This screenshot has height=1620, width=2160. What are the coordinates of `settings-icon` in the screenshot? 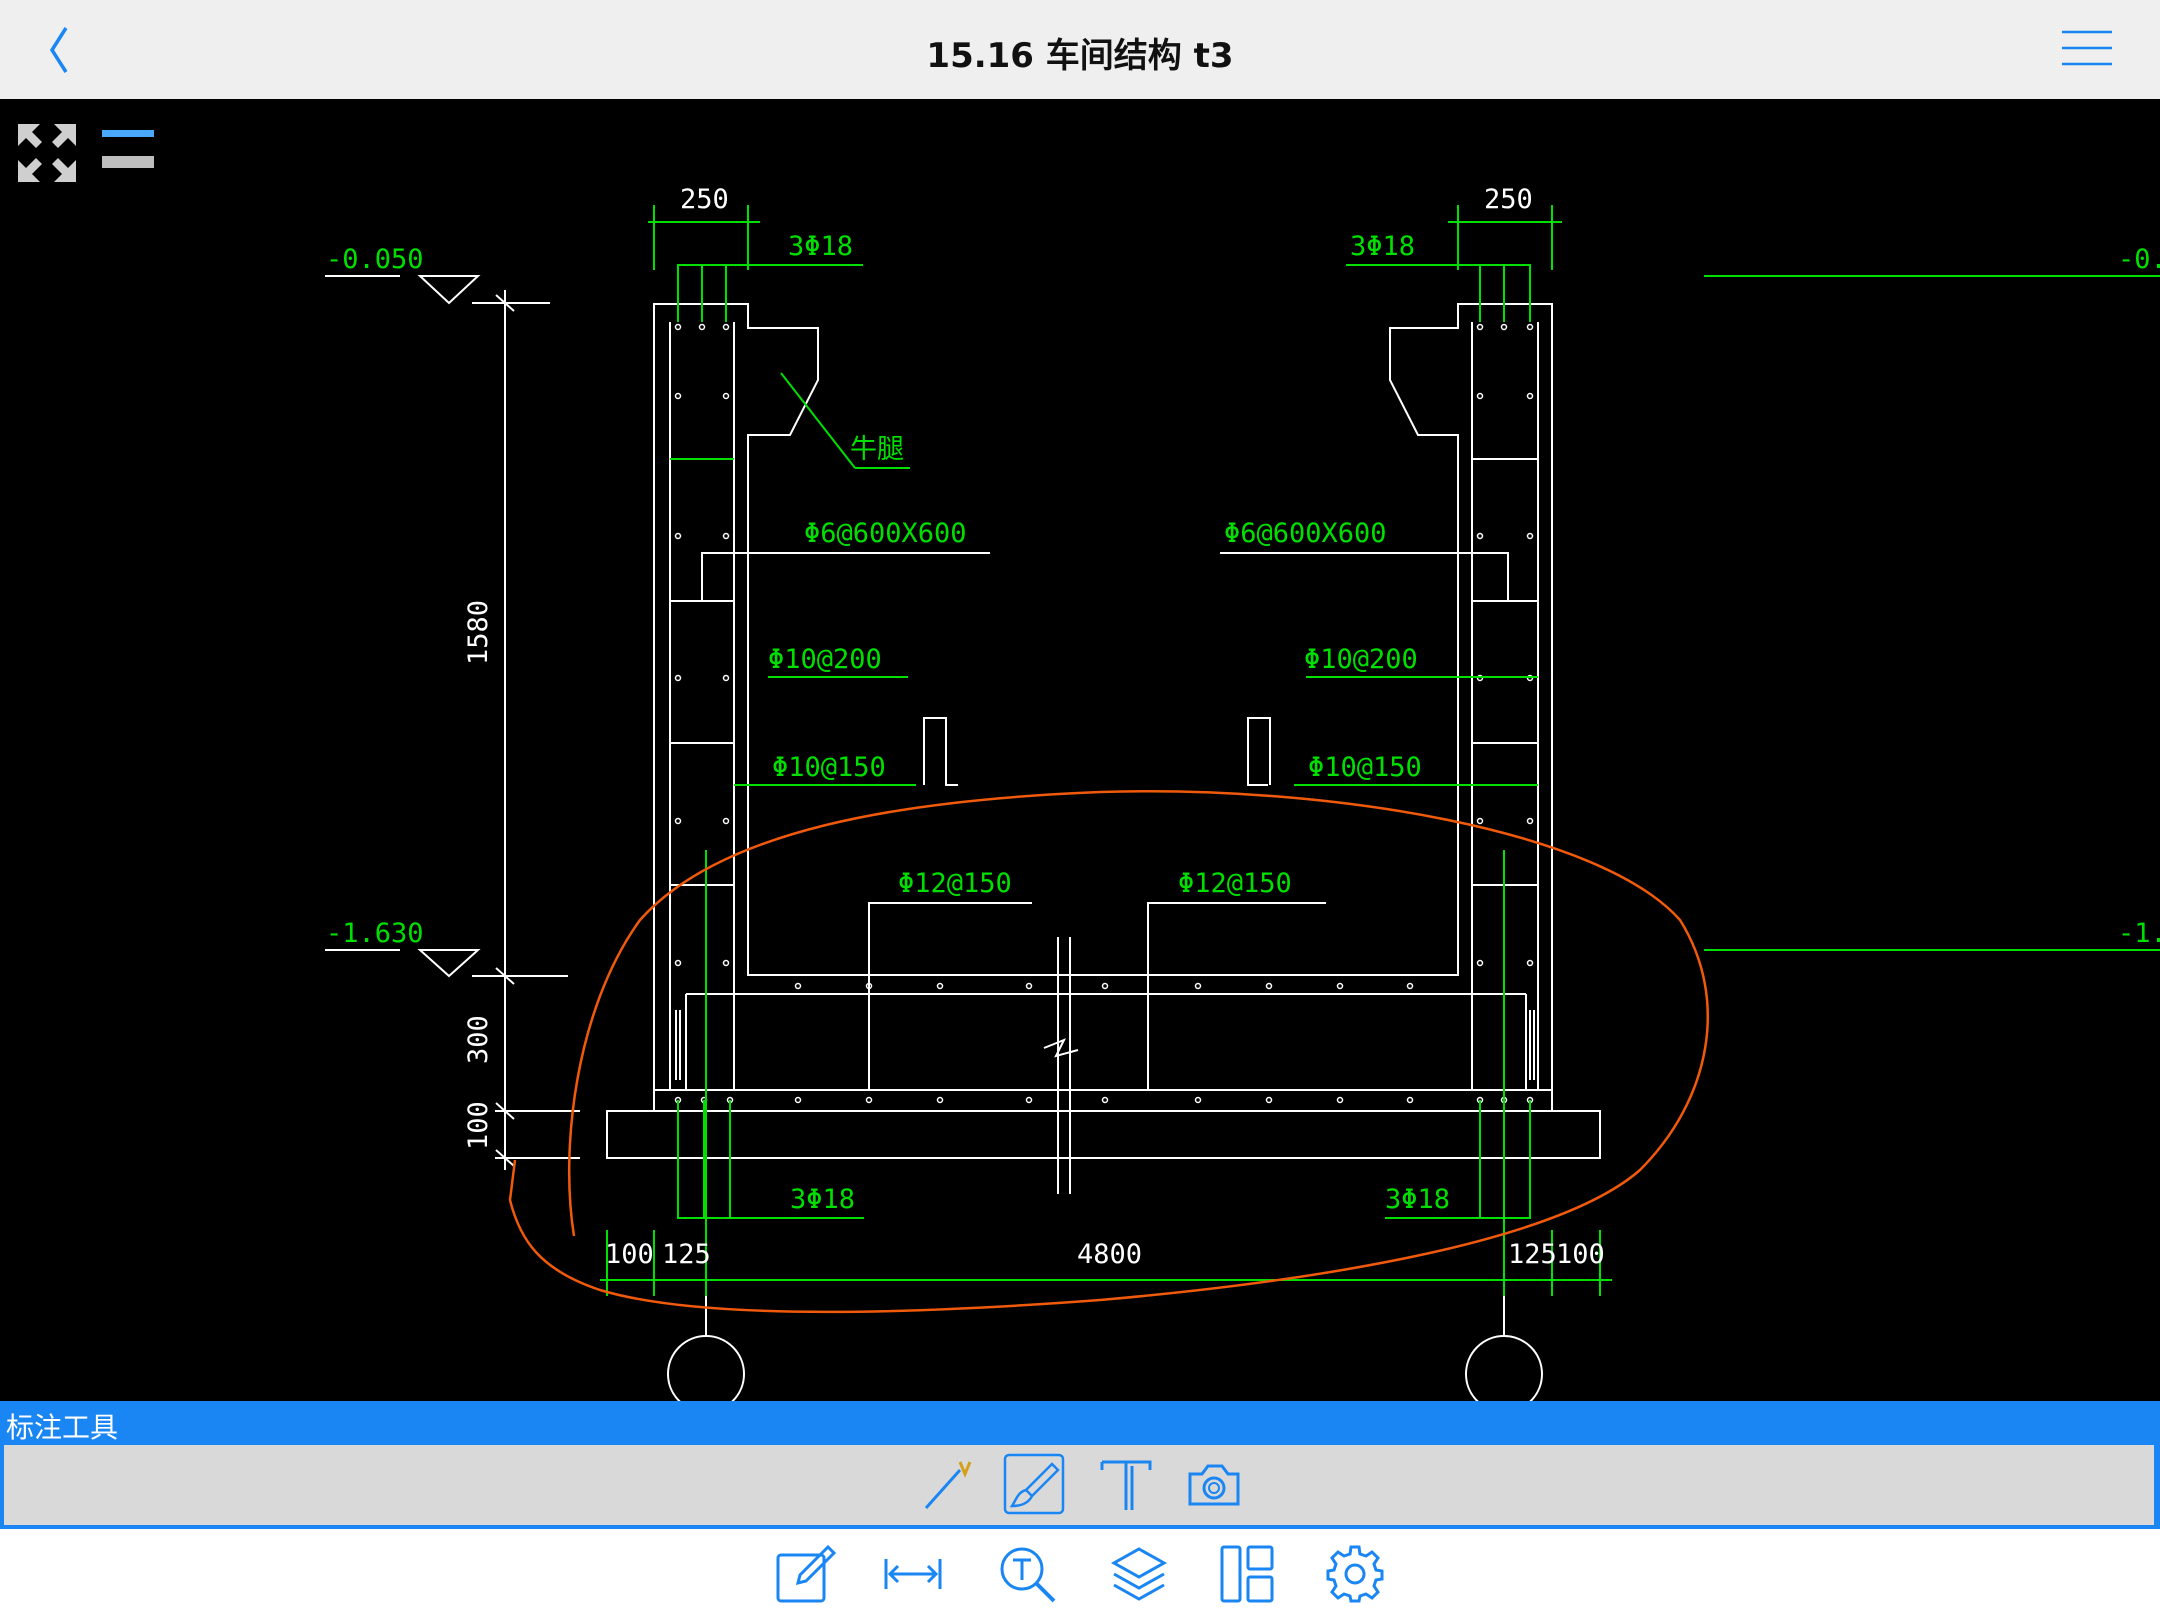 It's located at (1355, 1574).